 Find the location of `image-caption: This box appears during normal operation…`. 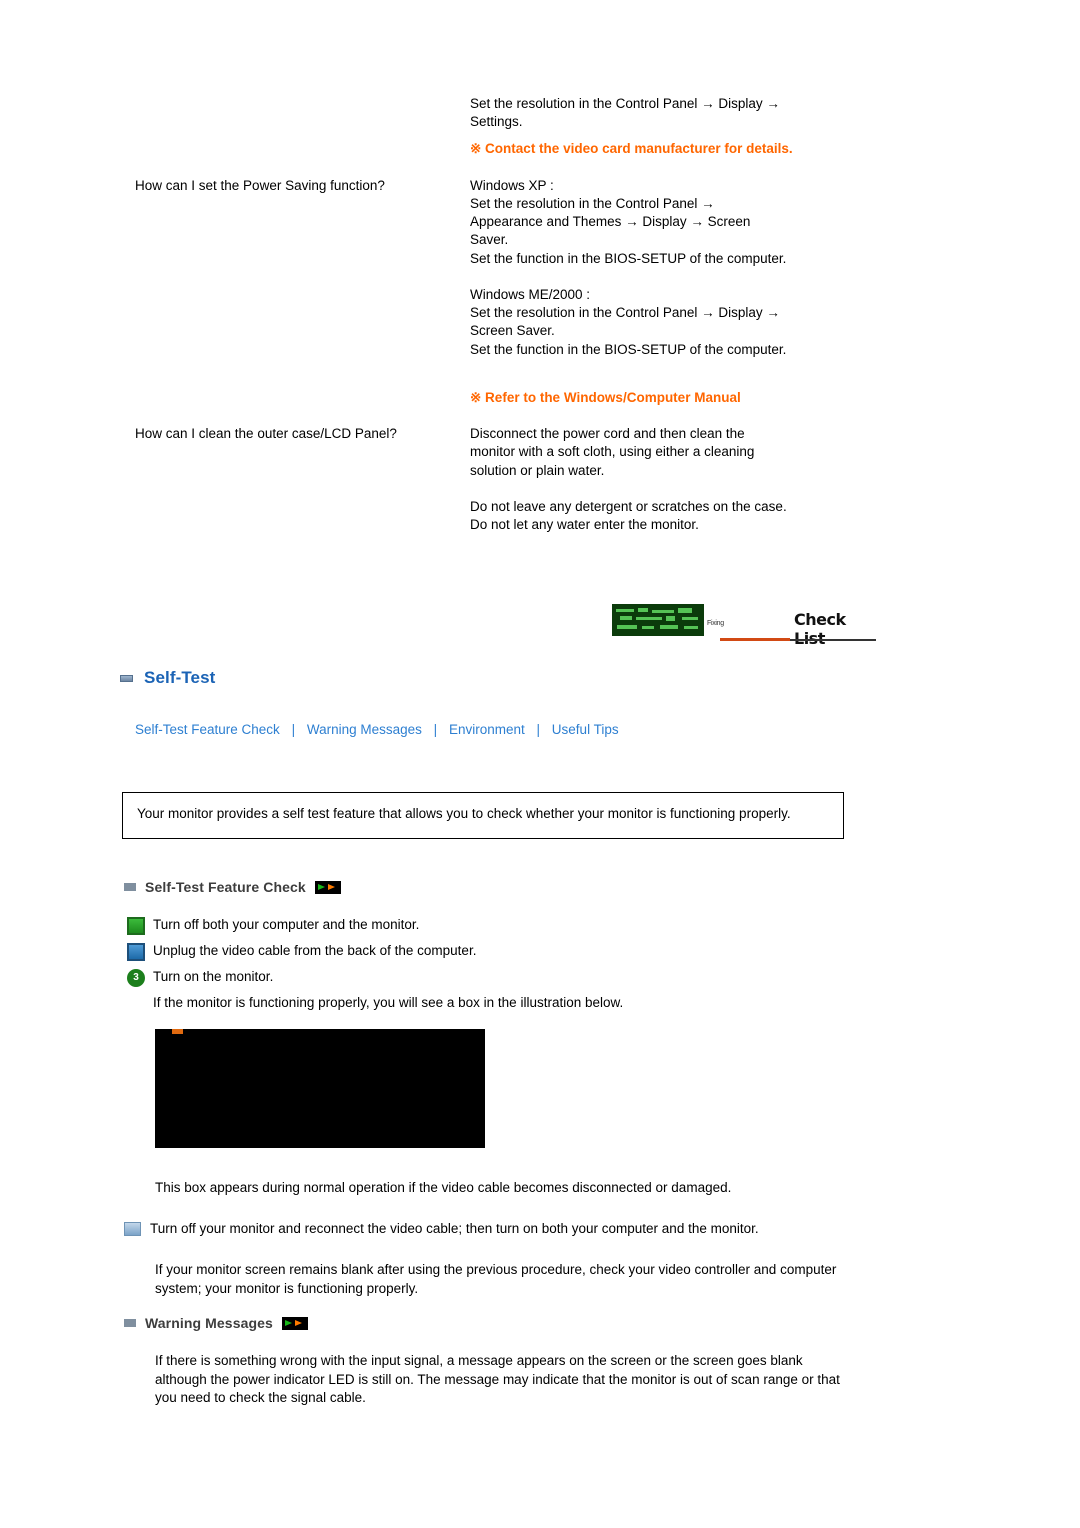

image-caption: This box appears during normal operation… is located at coordinates (443, 1187).